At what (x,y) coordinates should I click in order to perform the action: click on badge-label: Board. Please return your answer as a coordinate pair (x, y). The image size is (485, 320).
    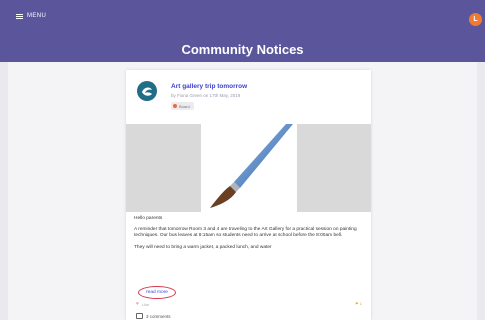
    Looking at the image, I should click on (184, 106).